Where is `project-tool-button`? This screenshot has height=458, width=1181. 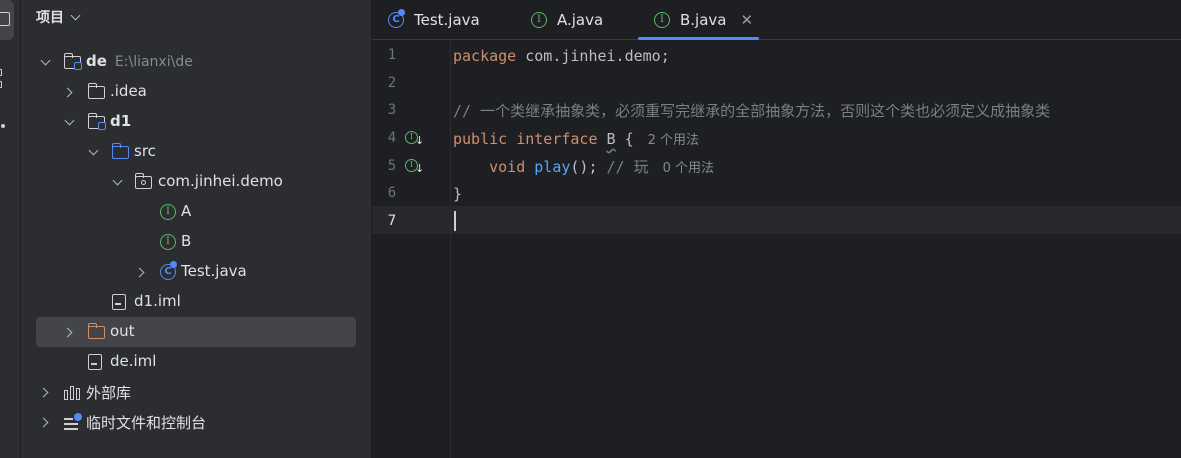
project-tool-button is located at coordinates (7, 20).